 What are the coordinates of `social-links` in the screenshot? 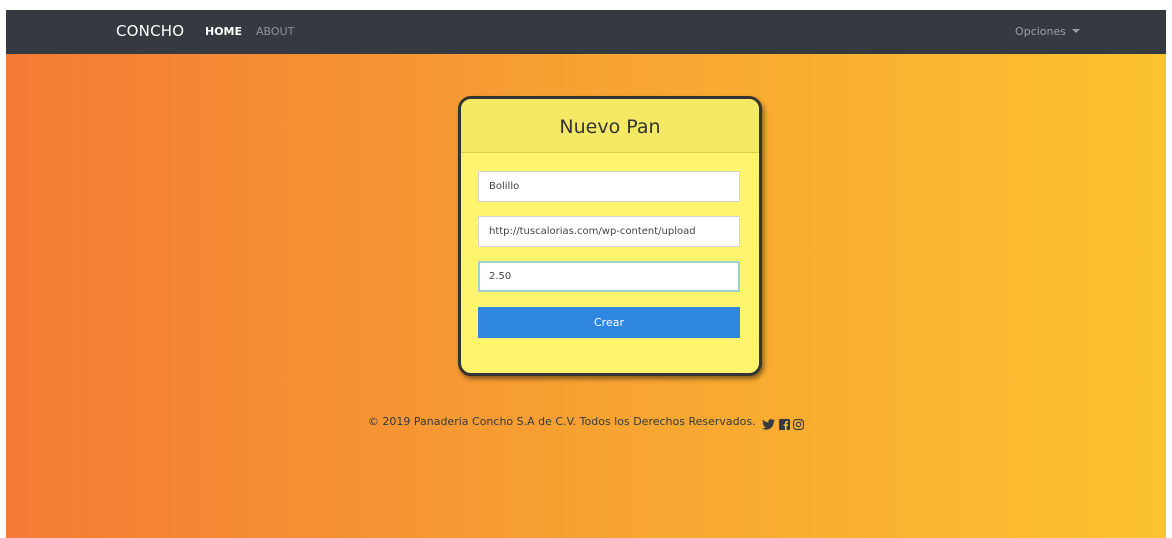 It's located at (783, 423).